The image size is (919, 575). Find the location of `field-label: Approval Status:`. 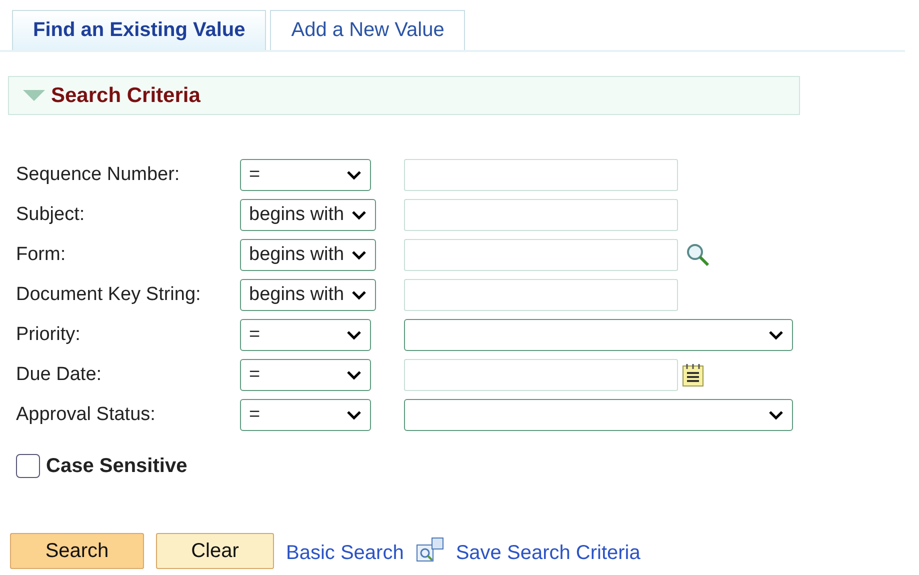

field-label: Approval Status: is located at coordinates (86, 414).